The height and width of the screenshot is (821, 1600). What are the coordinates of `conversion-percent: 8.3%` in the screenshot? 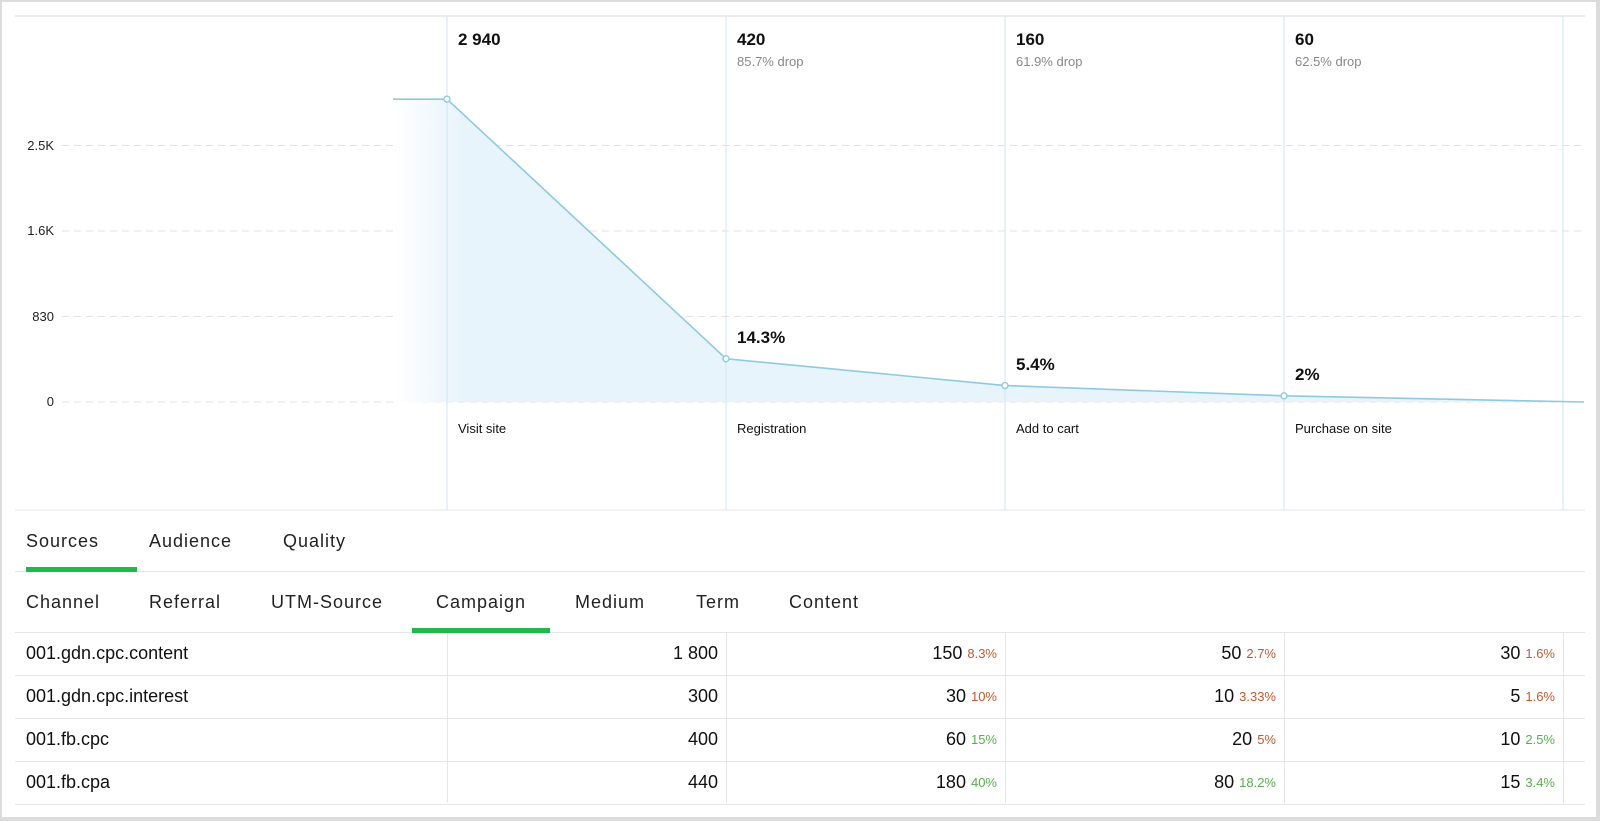 It's located at (982, 653).